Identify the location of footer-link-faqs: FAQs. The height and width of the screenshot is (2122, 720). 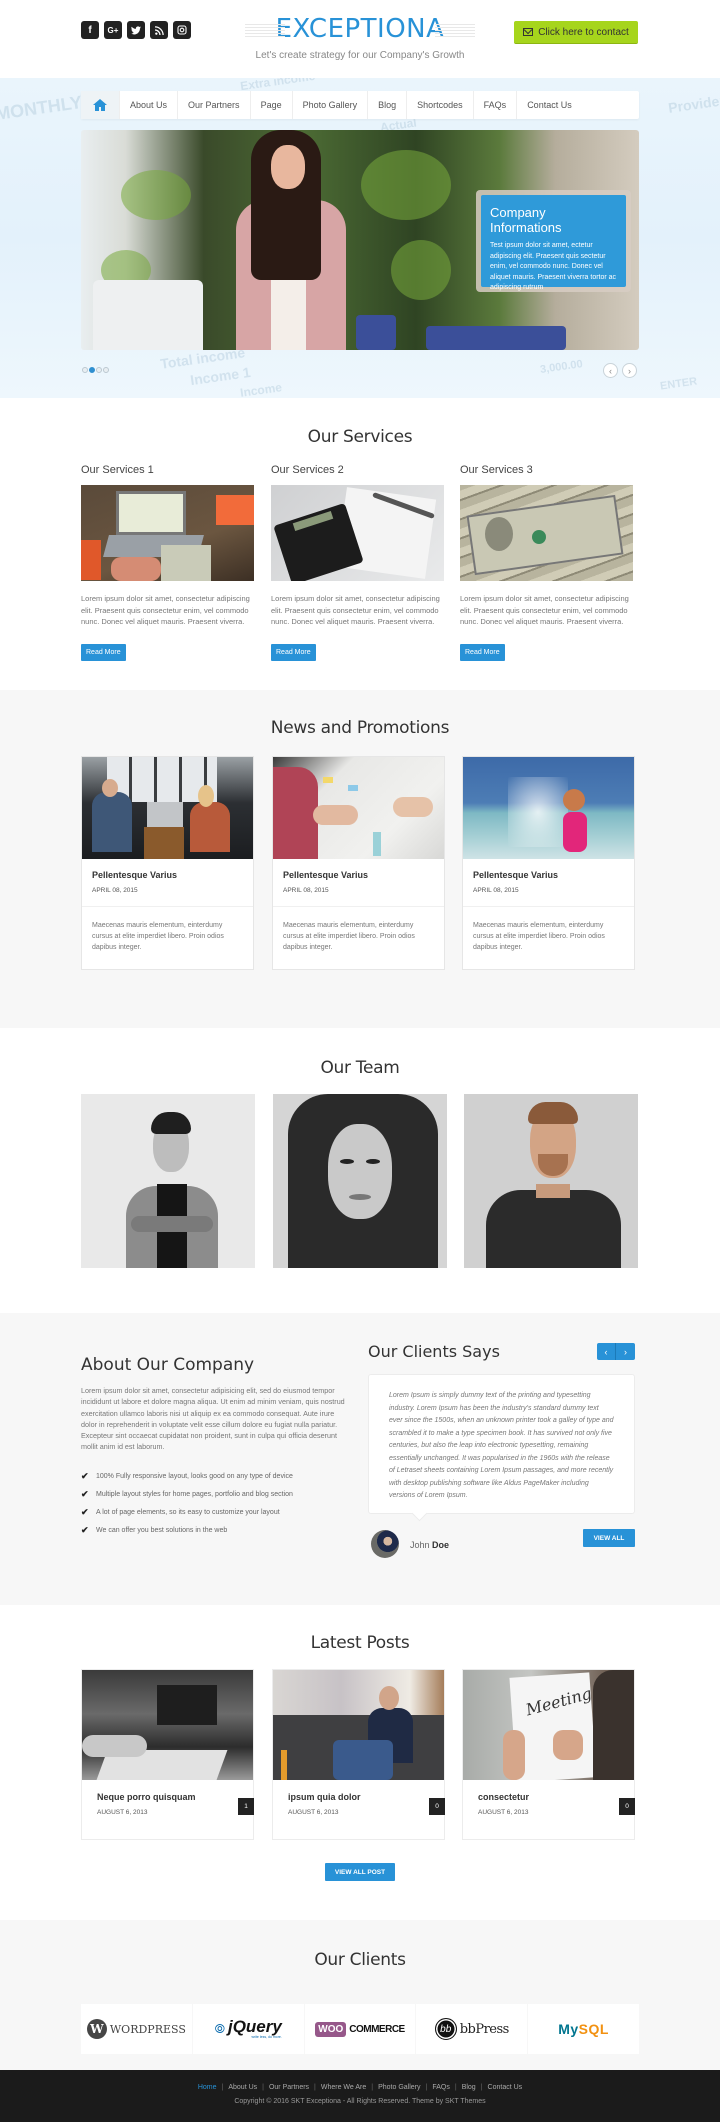
(441, 2087).